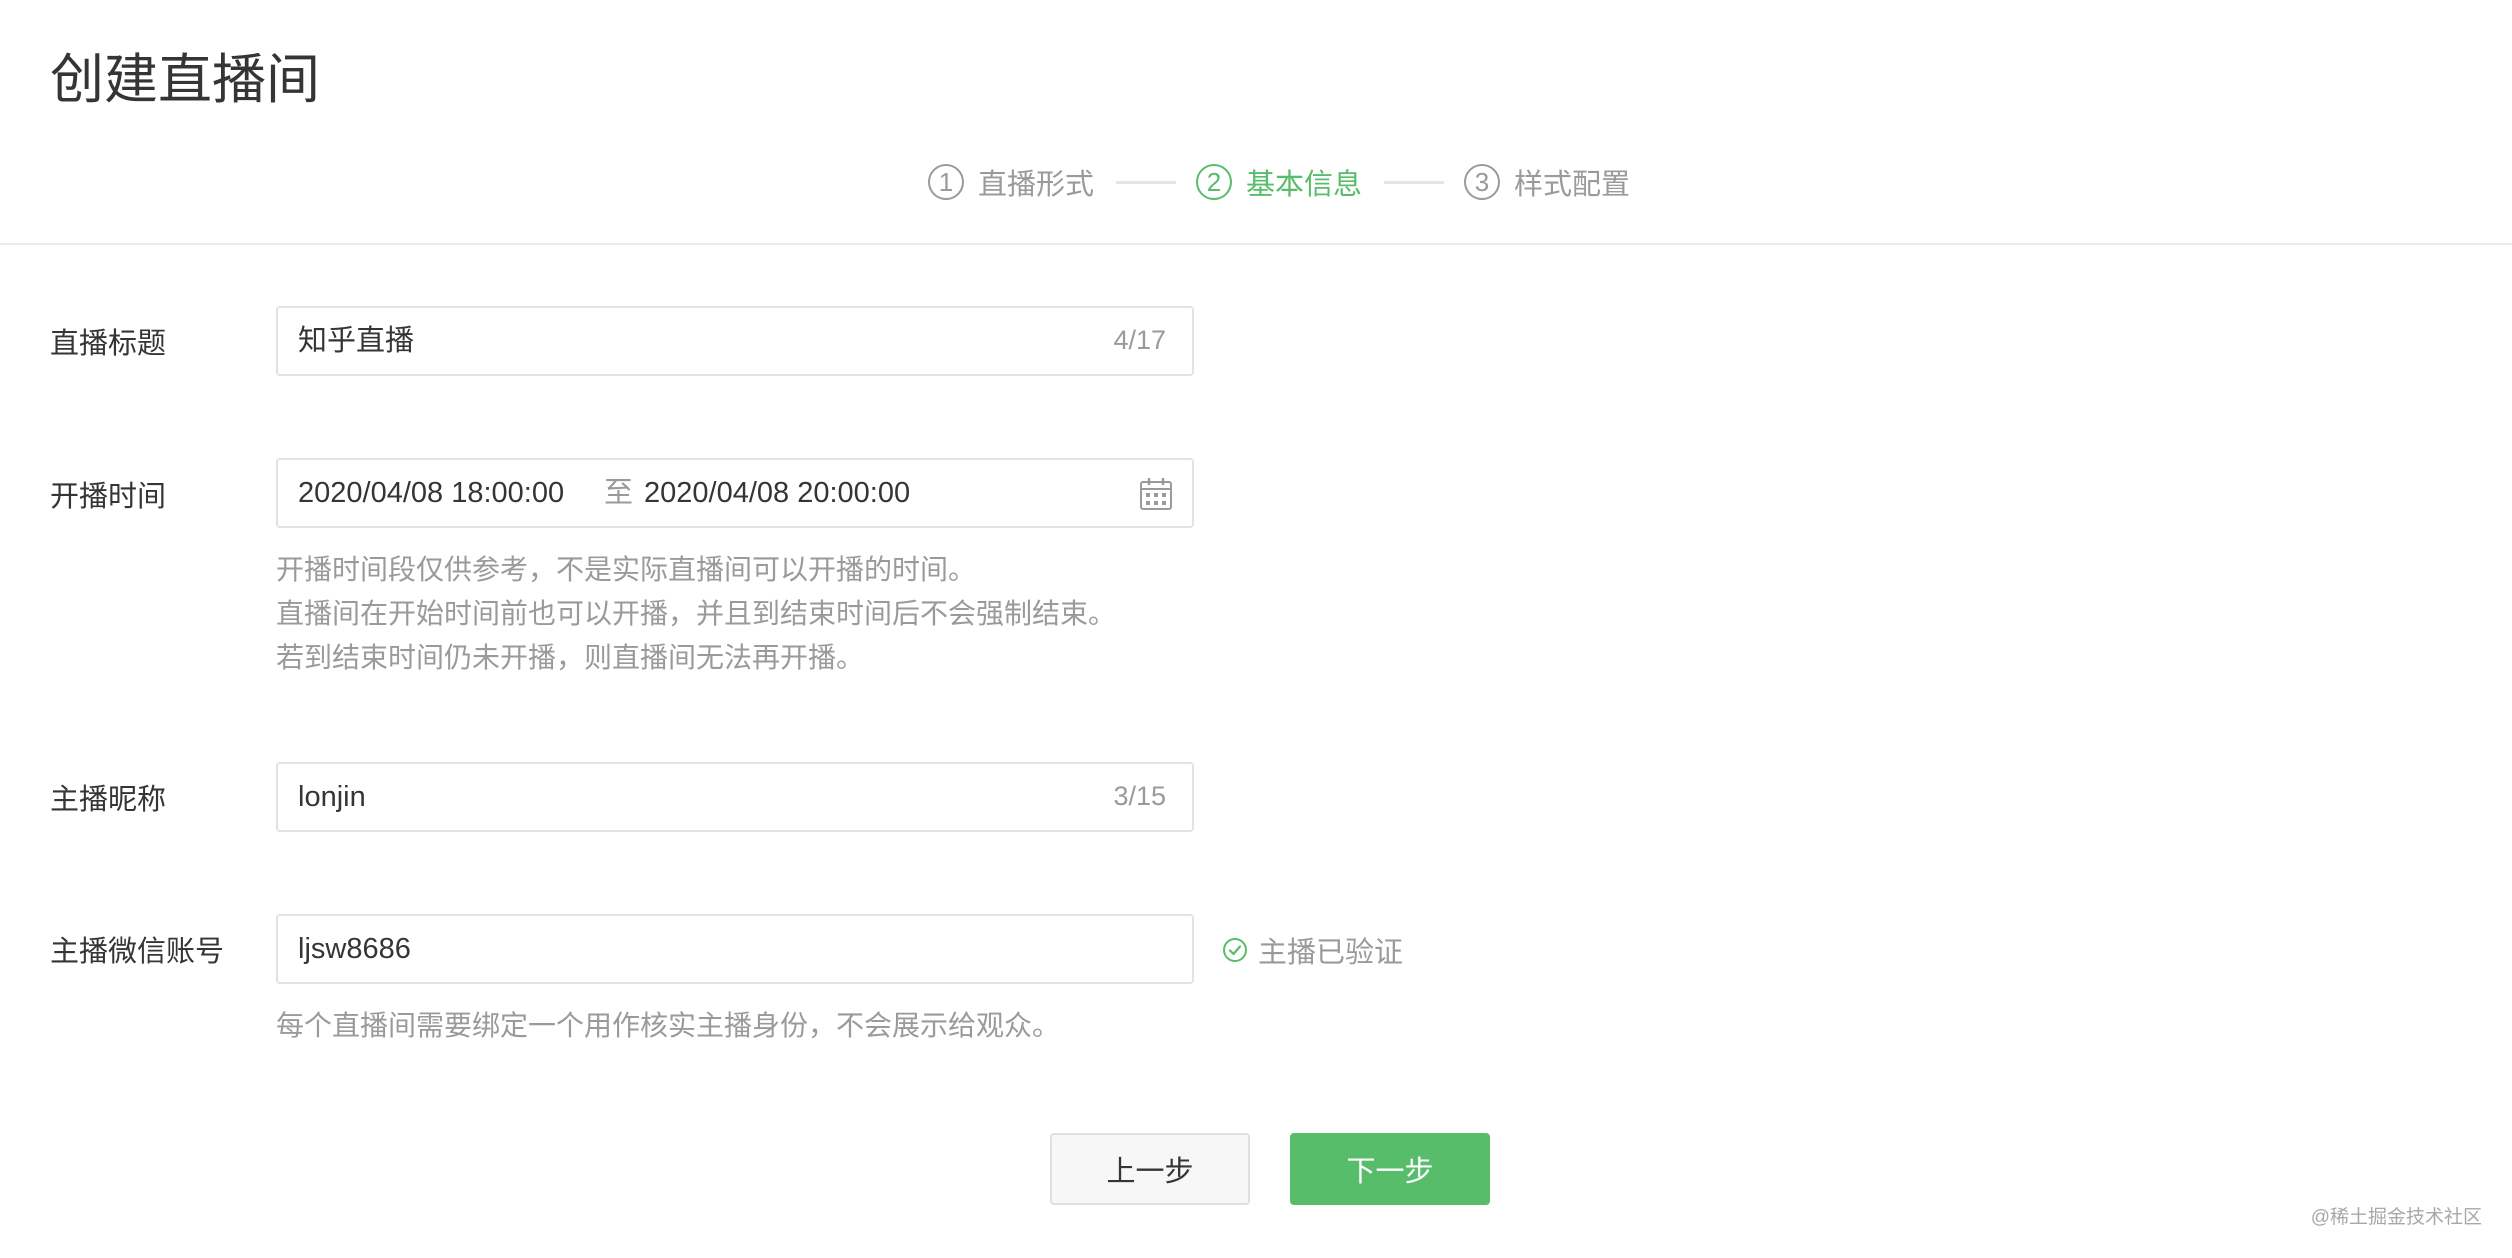 Image resolution: width=2512 pixels, height=1258 pixels. Describe the element at coordinates (1256, 244) in the screenshot. I see `header-divider` at that location.